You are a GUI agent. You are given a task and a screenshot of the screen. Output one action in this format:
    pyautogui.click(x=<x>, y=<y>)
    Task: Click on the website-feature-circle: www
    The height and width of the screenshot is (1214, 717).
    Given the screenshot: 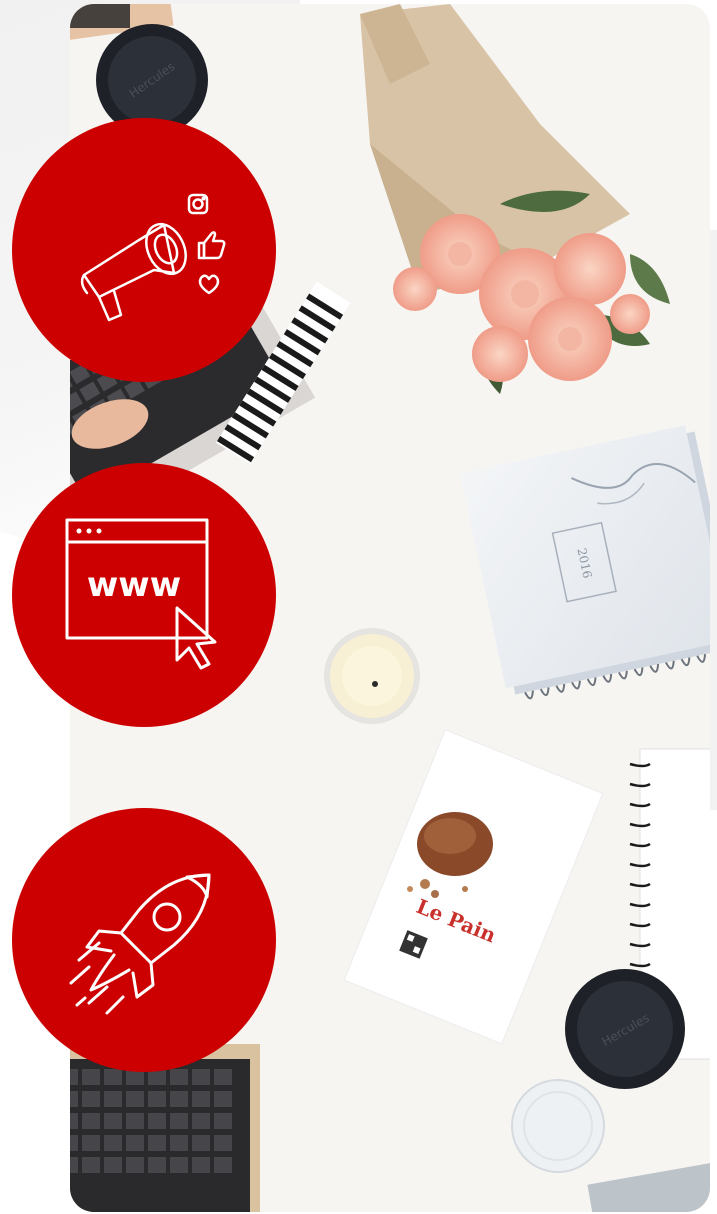 What is the action you would take?
    pyautogui.click(x=144, y=595)
    